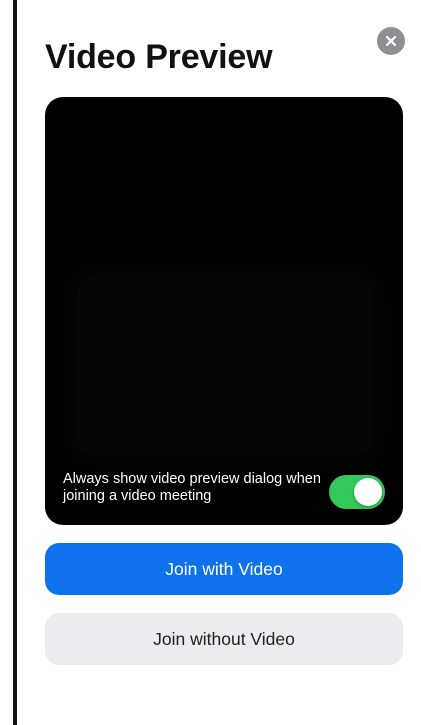 This screenshot has height=725, width=421. I want to click on background-window-edge, so click(8, 362).